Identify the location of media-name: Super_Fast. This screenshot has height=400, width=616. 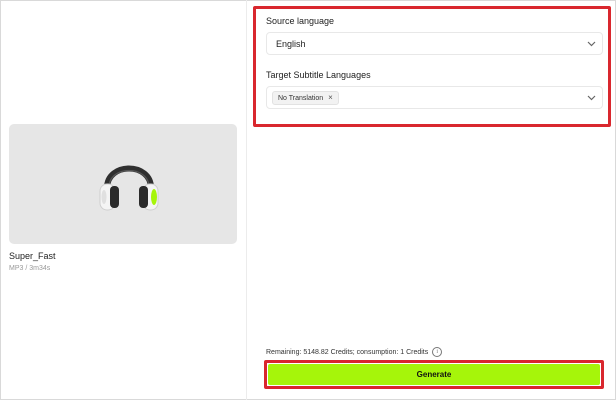
(32, 256).